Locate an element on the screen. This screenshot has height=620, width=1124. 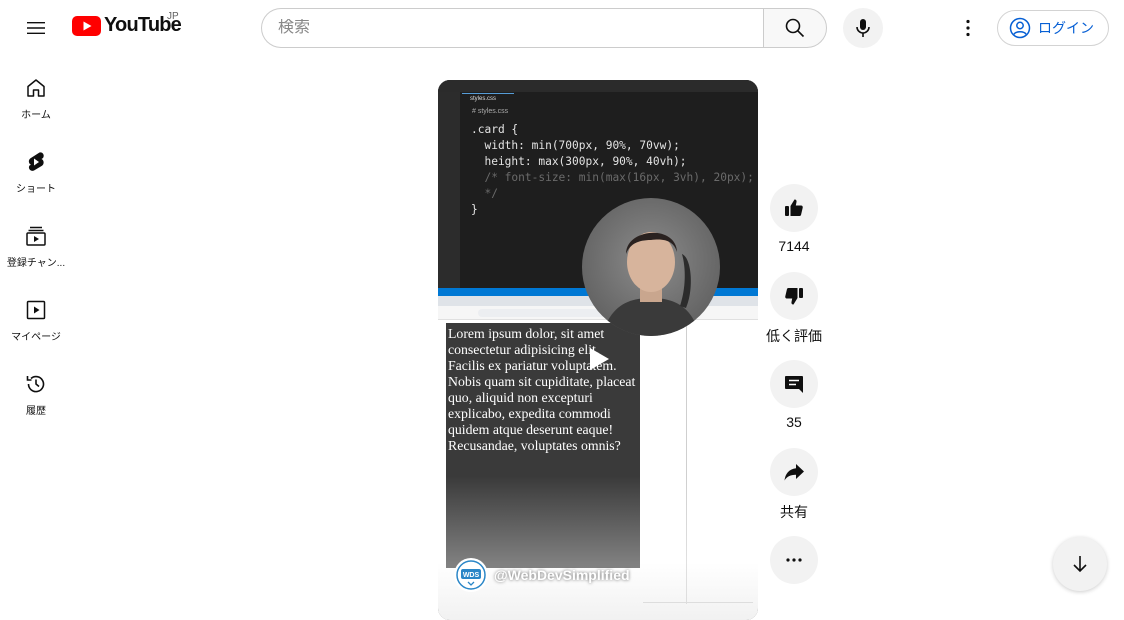
more-vertical-icon is located at coordinates (968, 28).